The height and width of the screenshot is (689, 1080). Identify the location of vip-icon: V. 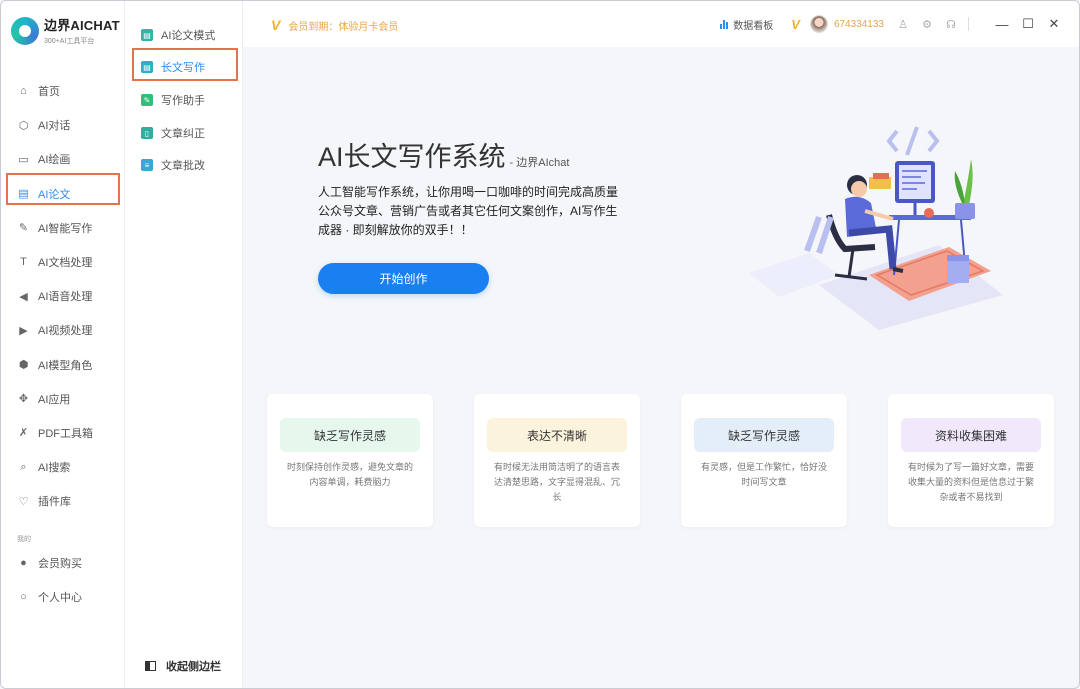
(795, 24).